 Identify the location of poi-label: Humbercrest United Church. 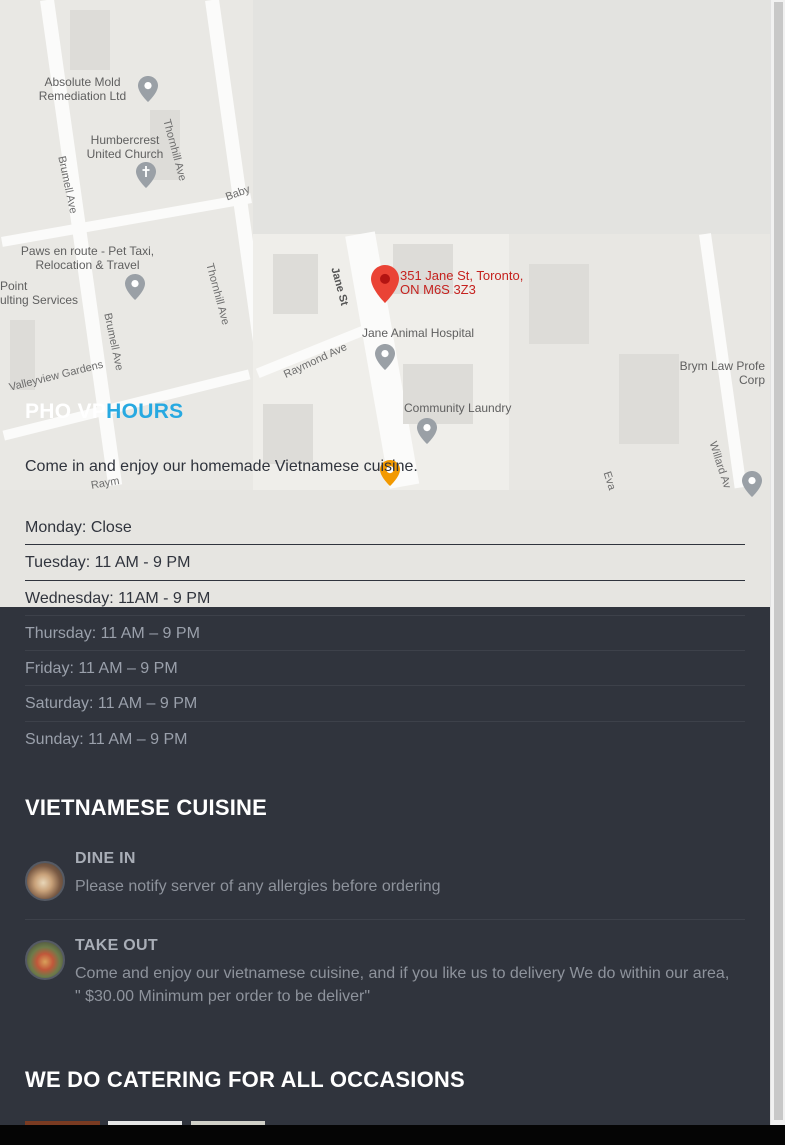
(125, 147).